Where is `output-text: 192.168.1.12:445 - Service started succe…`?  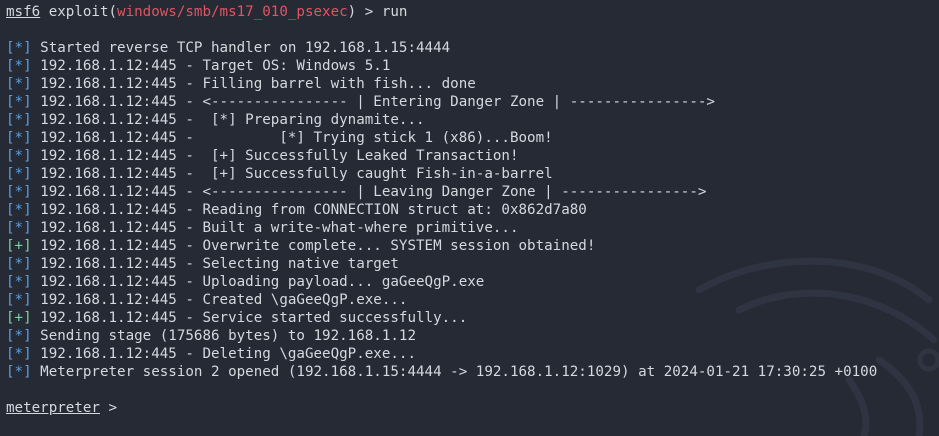 output-text: 192.168.1.12:445 - Service started succe… is located at coordinates (249, 318).